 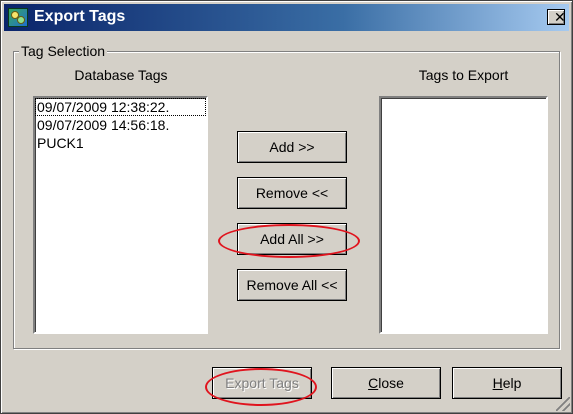 I want to click on help-button: Help, so click(x=507, y=383).